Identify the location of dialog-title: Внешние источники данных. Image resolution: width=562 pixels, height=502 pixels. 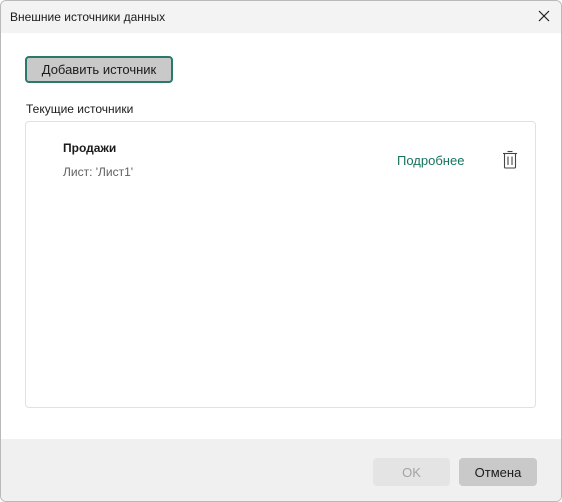
(88, 17).